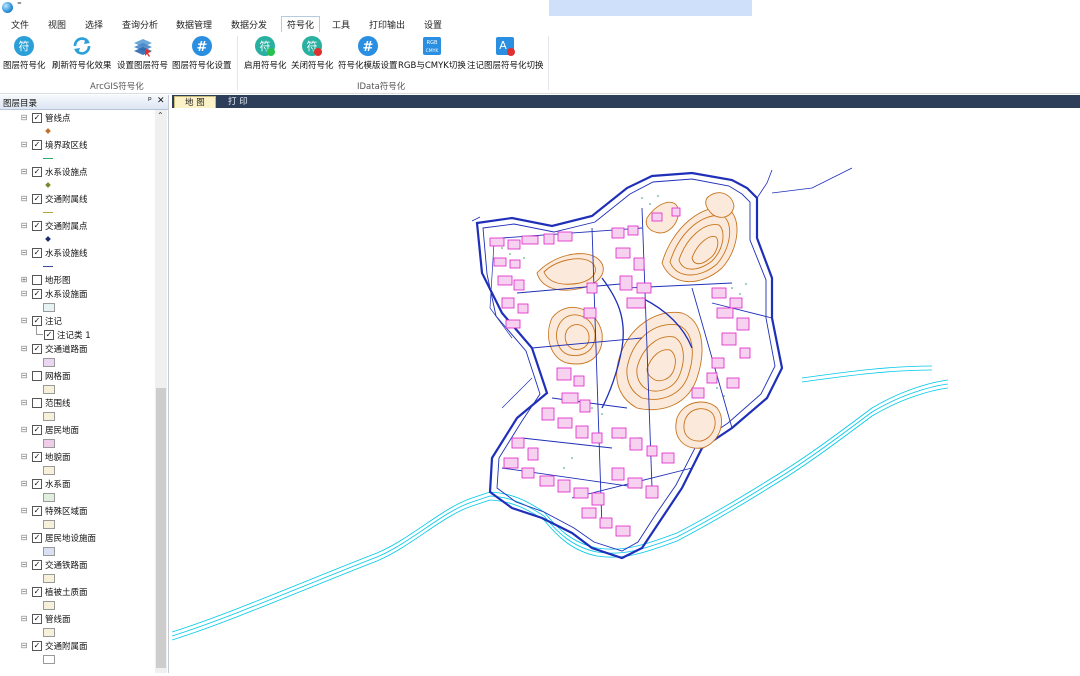 The width and height of the screenshot is (1080, 676). I want to click on layer-item: ⊞ 地形图, so click(77, 281).